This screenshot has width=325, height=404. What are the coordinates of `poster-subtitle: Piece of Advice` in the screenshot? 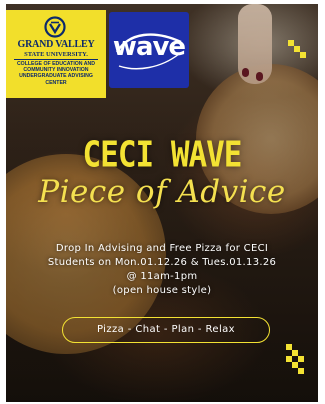 It's located at (162, 192).